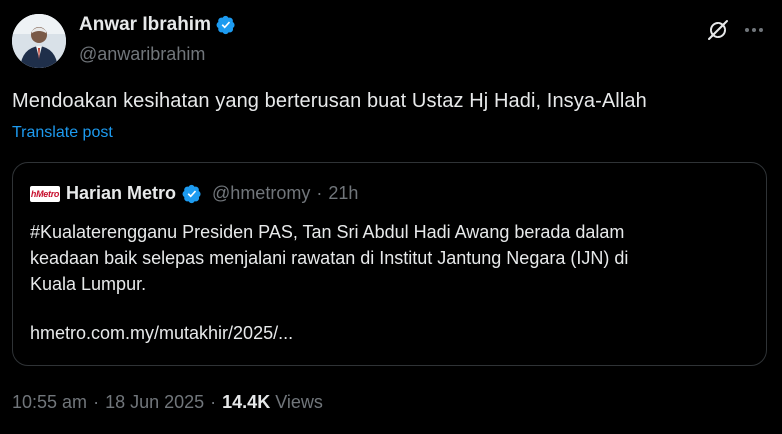 This screenshot has width=782, height=434. What do you see at coordinates (88, 284) in the screenshot?
I see `quoted-text-line: Kuala Lumpur.` at bounding box center [88, 284].